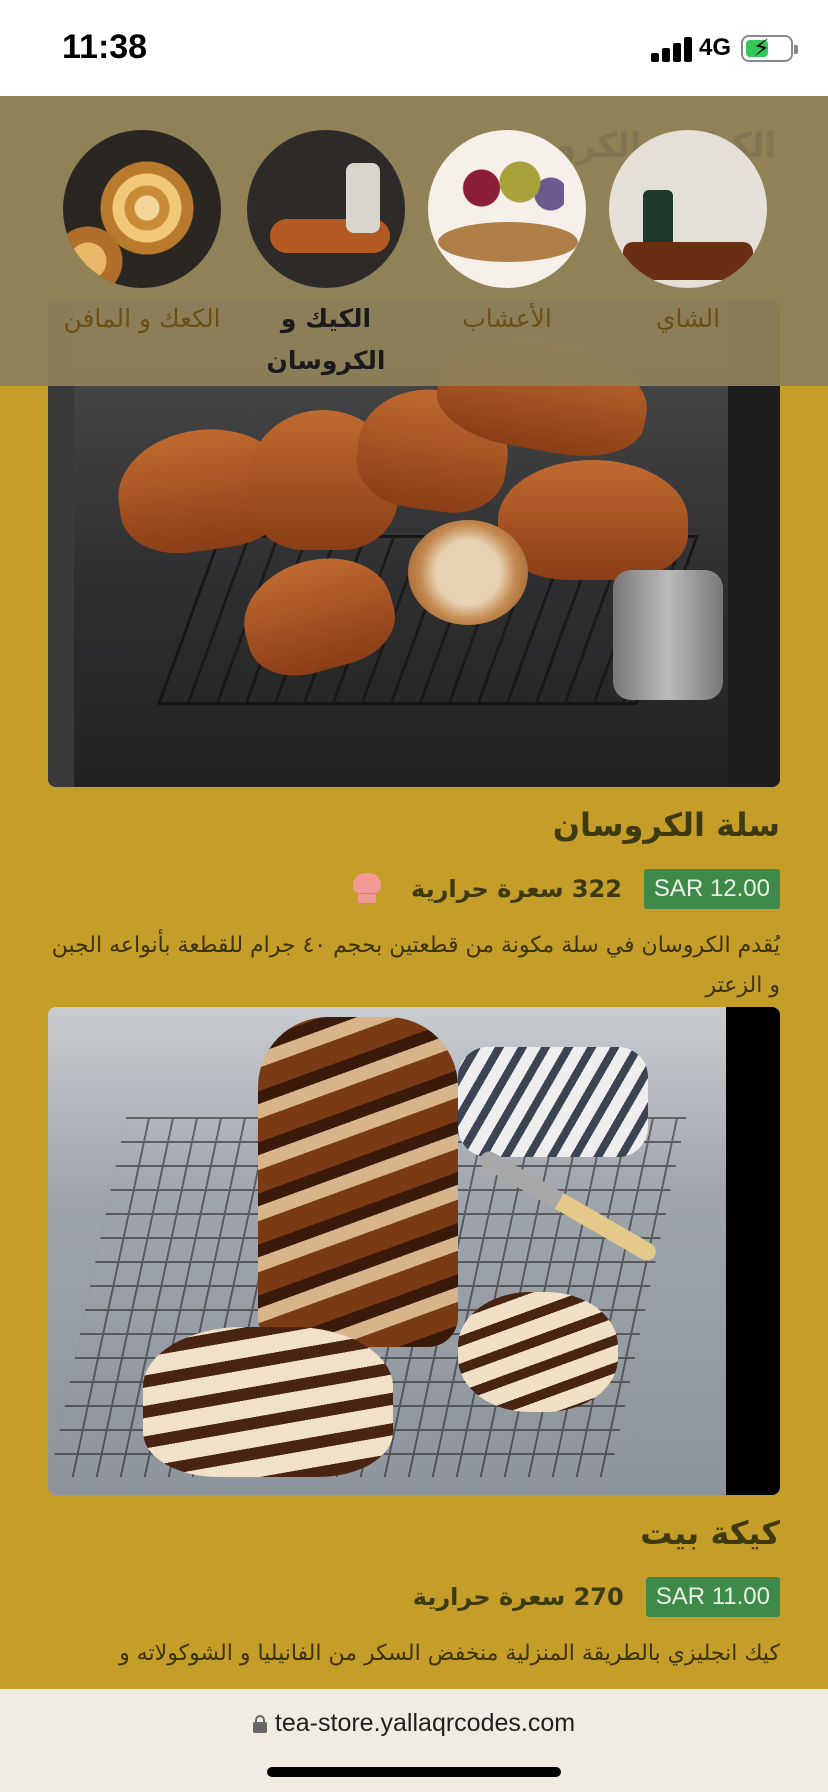  What do you see at coordinates (666, 825) in the screenshot?
I see `product-title: سلة الكروسان` at bounding box center [666, 825].